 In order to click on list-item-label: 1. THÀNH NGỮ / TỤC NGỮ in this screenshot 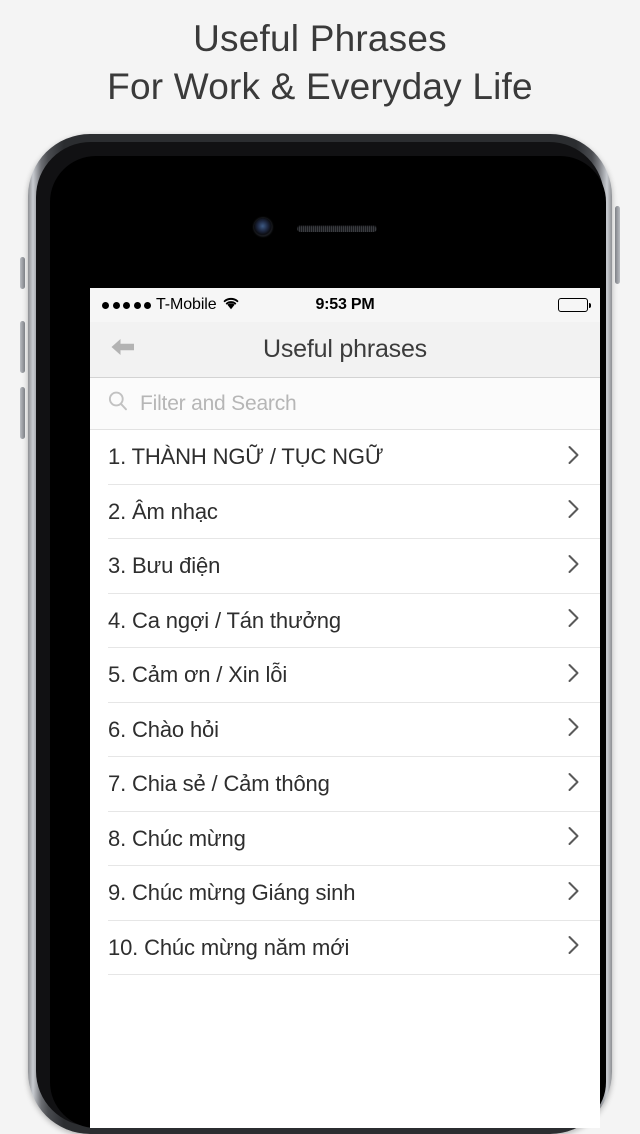, I will do `click(246, 457)`.